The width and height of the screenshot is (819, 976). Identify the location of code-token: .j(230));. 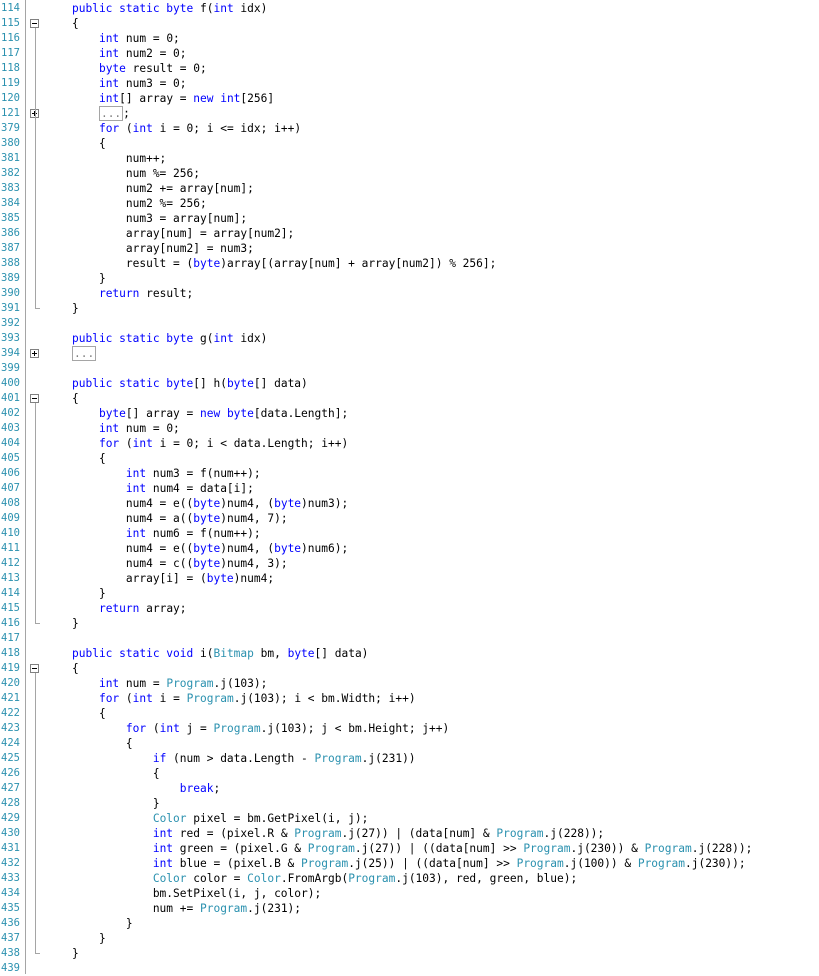
(715, 863).